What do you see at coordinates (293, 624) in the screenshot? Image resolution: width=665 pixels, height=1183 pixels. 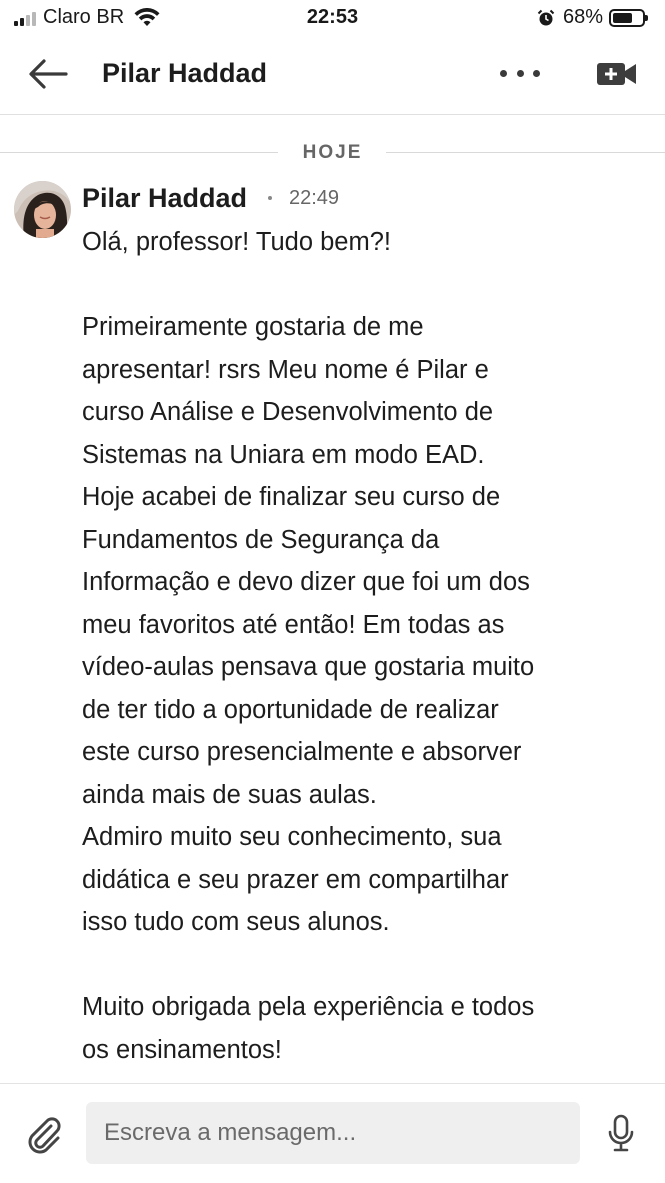 I see `message-line: meu favoritos até então! Em todas as` at bounding box center [293, 624].